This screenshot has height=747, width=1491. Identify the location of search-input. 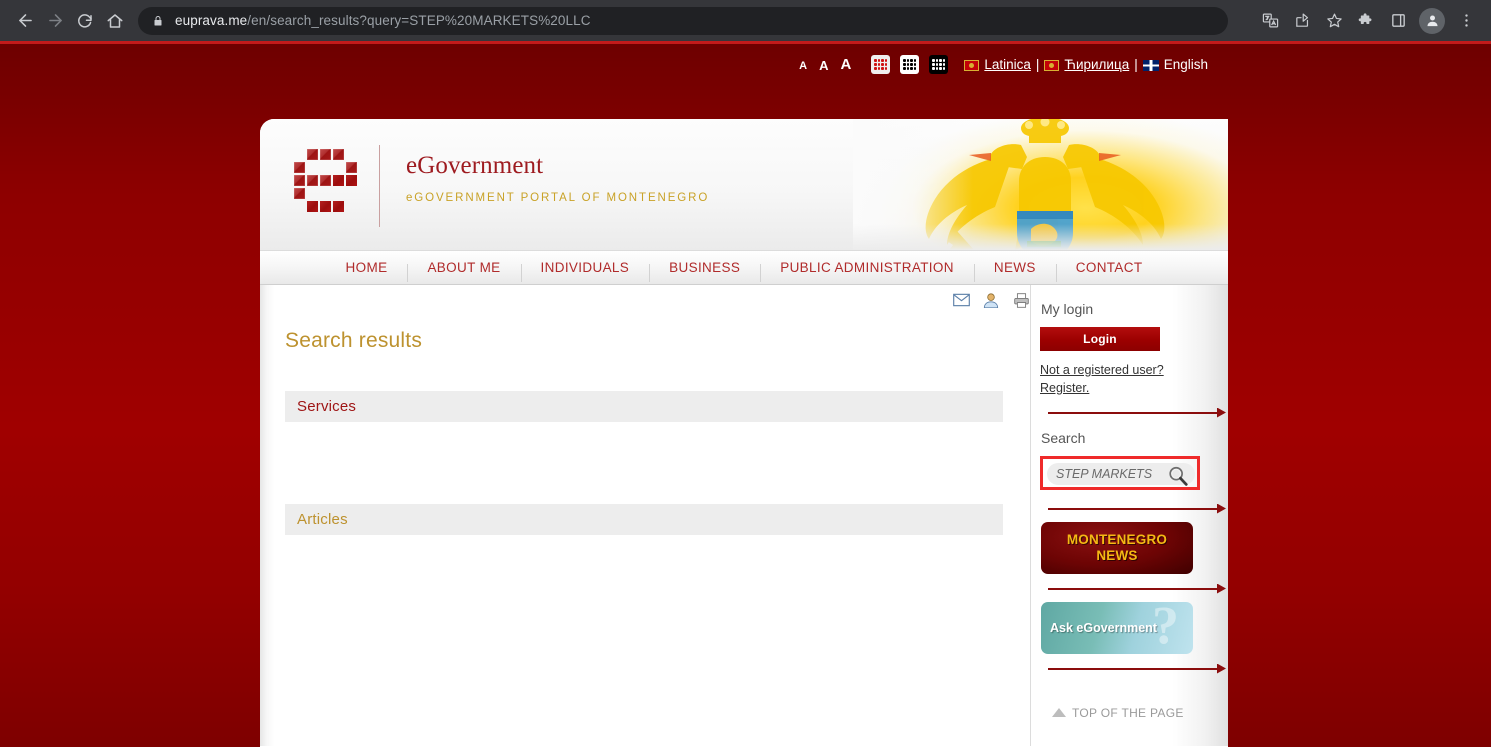
(1106, 473).